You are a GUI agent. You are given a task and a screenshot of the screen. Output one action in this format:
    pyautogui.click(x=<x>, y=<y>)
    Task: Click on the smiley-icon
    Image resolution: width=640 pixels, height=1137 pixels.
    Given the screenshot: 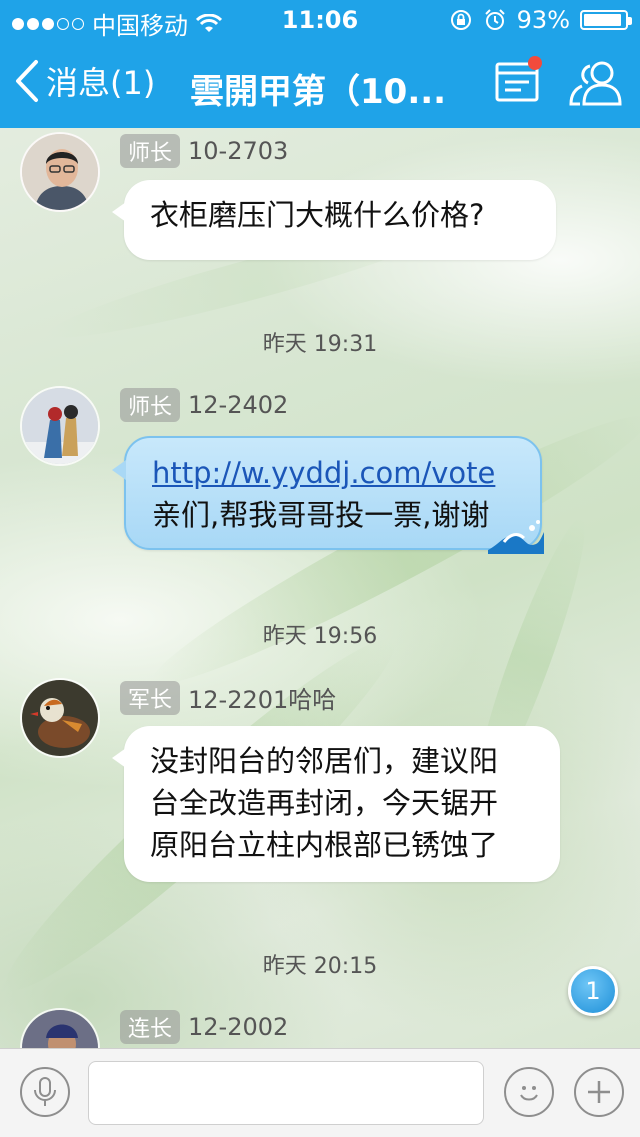 What is the action you would take?
    pyautogui.click(x=529, y=1093)
    